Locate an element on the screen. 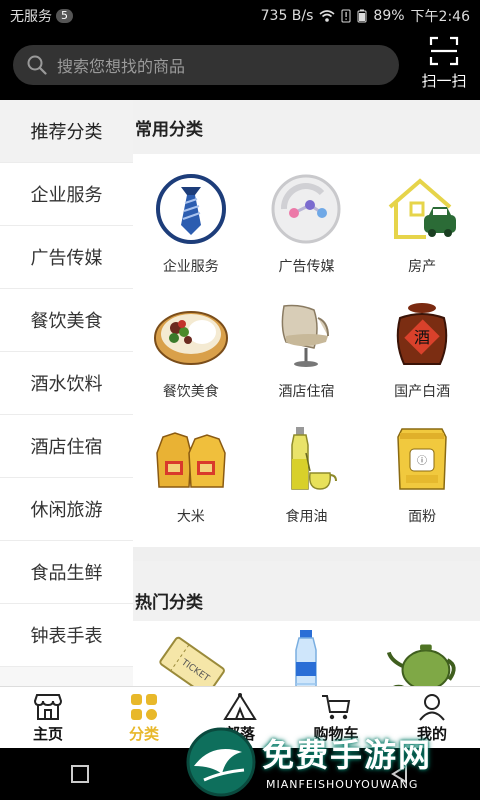  sidebar-item-label: 休闲旅游 is located at coordinates (66, 510).